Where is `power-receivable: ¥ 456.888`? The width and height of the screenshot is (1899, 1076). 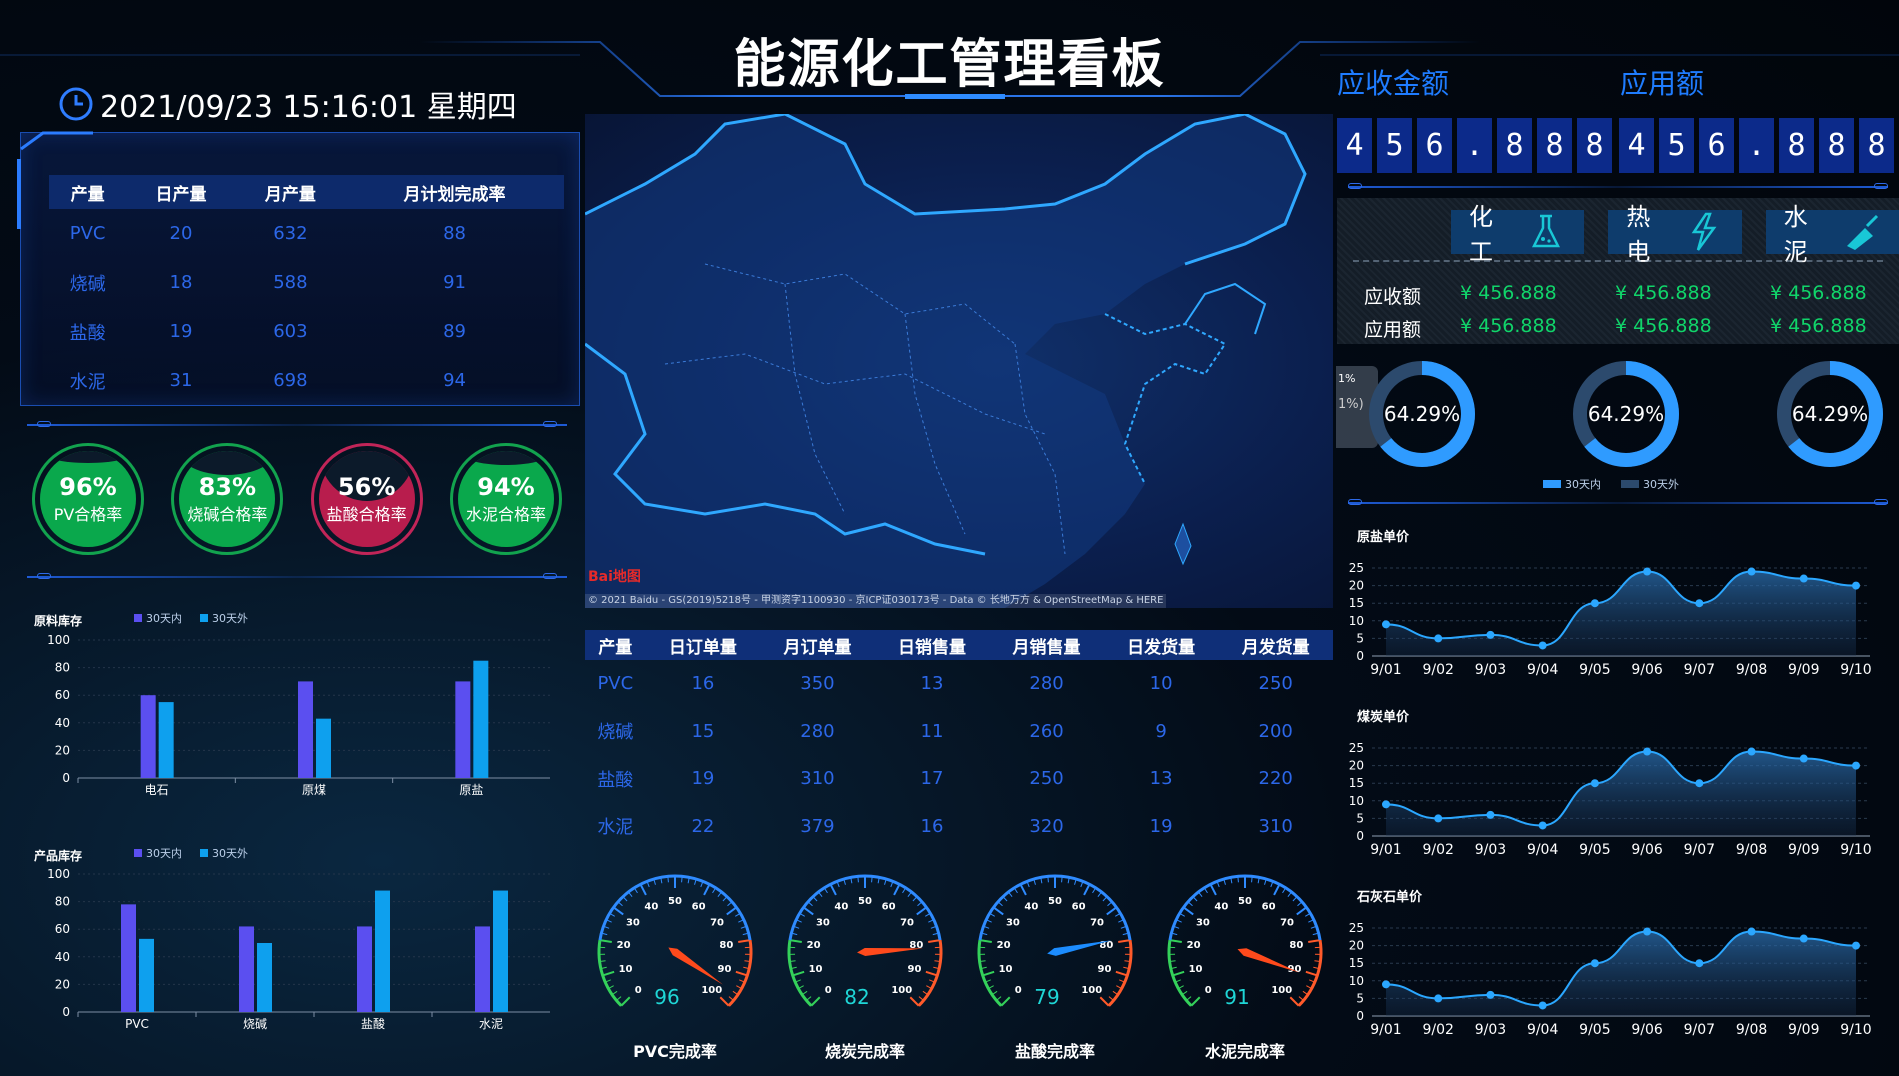 power-receivable: ¥ 456.888 is located at coordinates (1663, 293).